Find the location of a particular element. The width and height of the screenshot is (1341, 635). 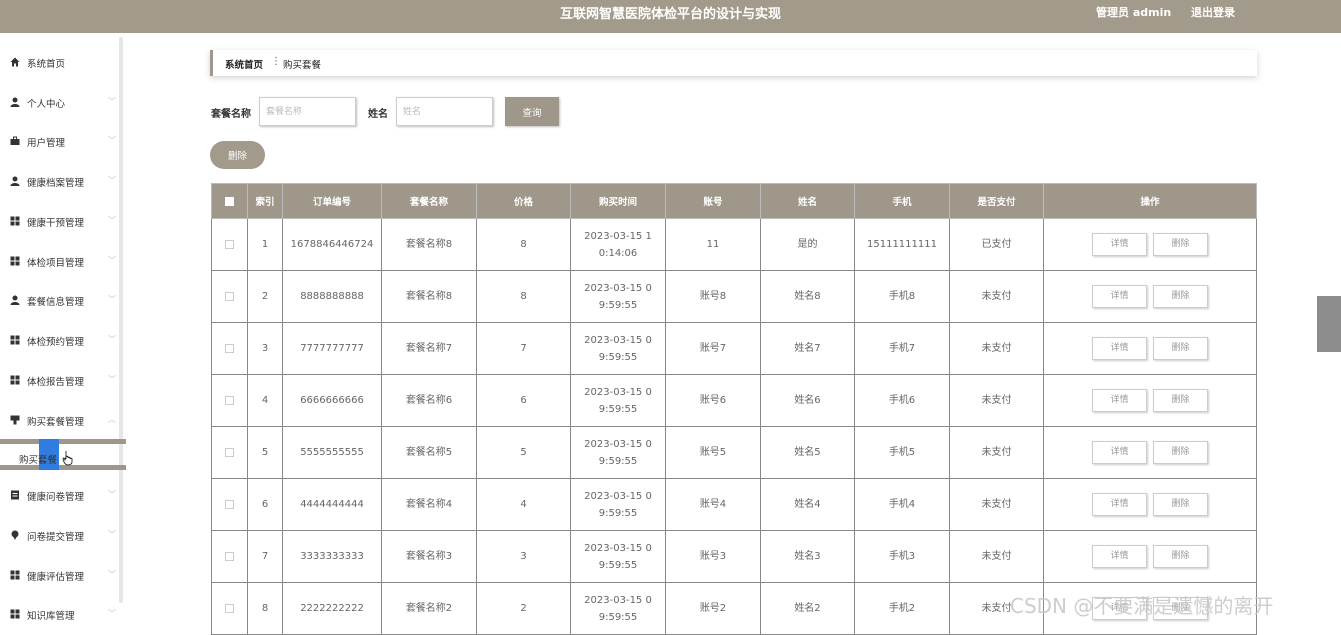

sidebar-item-11: 健康问卷管理 ﹀ is located at coordinates (59, 495).